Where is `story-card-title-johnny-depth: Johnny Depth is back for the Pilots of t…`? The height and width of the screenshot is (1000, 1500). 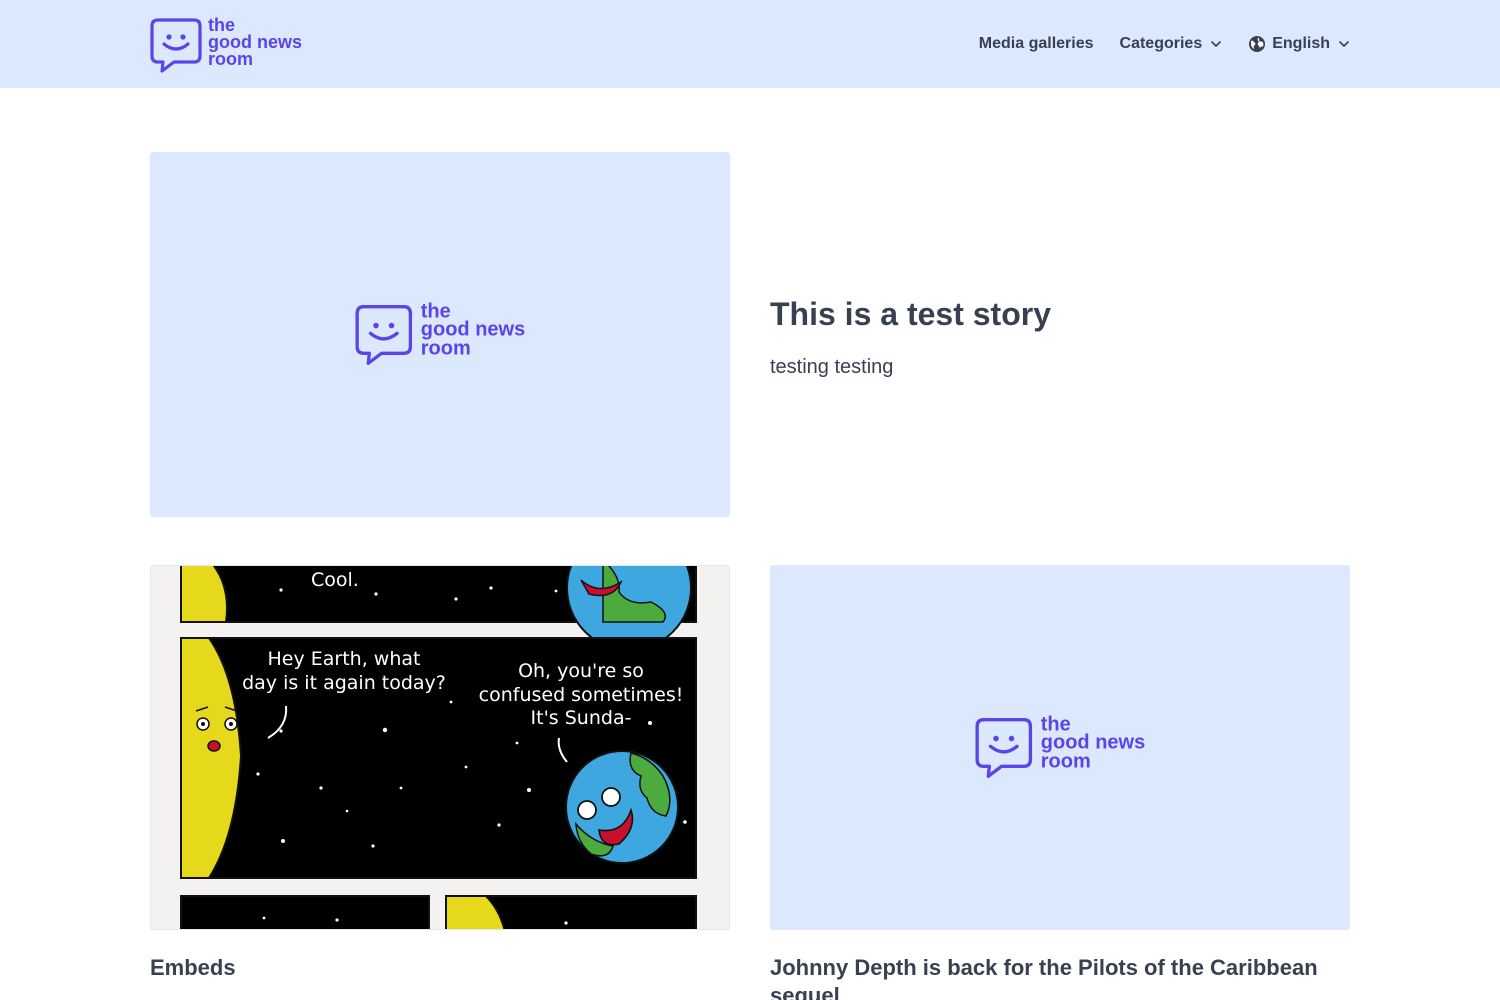 story-card-title-johnny-depth: Johnny Depth is back for the Pilots of t… is located at coordinates (1060, 977).